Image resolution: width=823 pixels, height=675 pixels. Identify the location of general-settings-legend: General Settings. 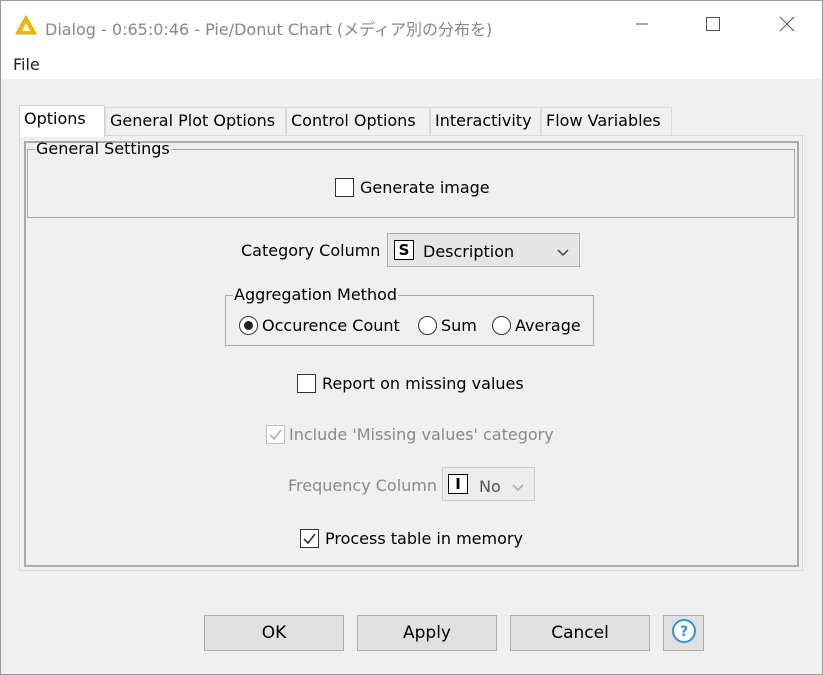
(103, 148).